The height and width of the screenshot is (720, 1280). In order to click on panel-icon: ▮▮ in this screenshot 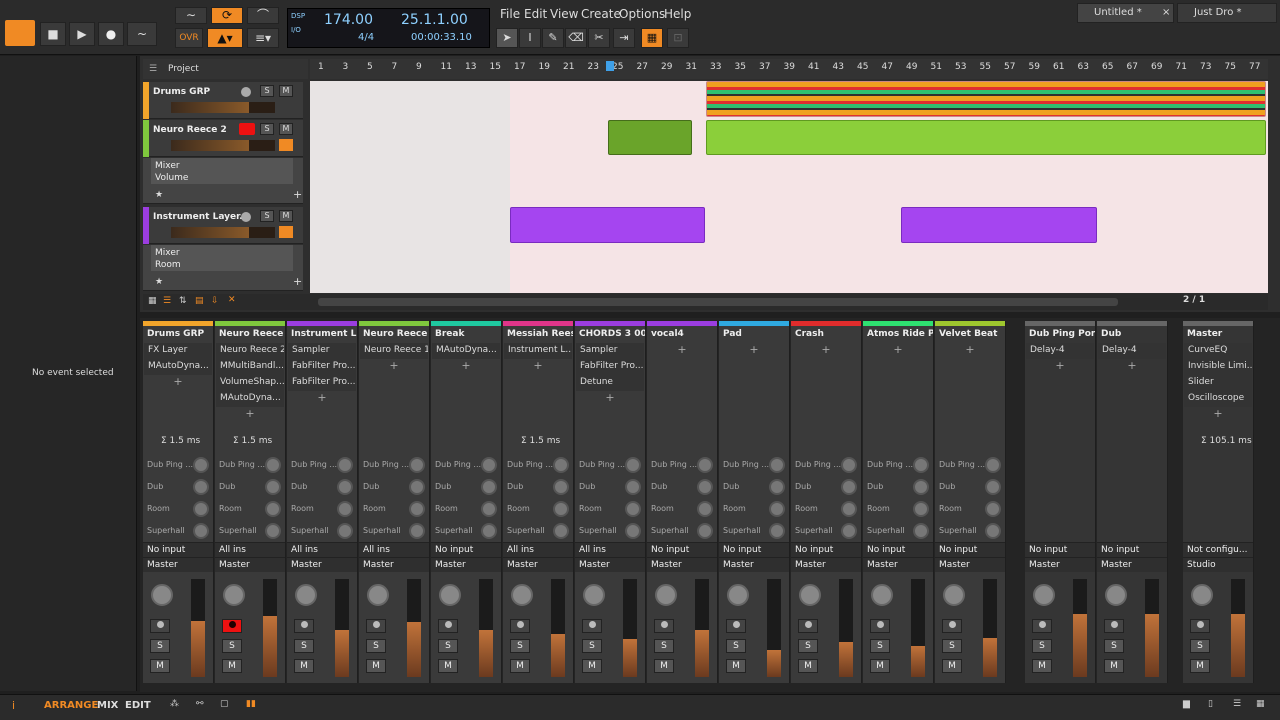, I will do `click(251, 704)`.